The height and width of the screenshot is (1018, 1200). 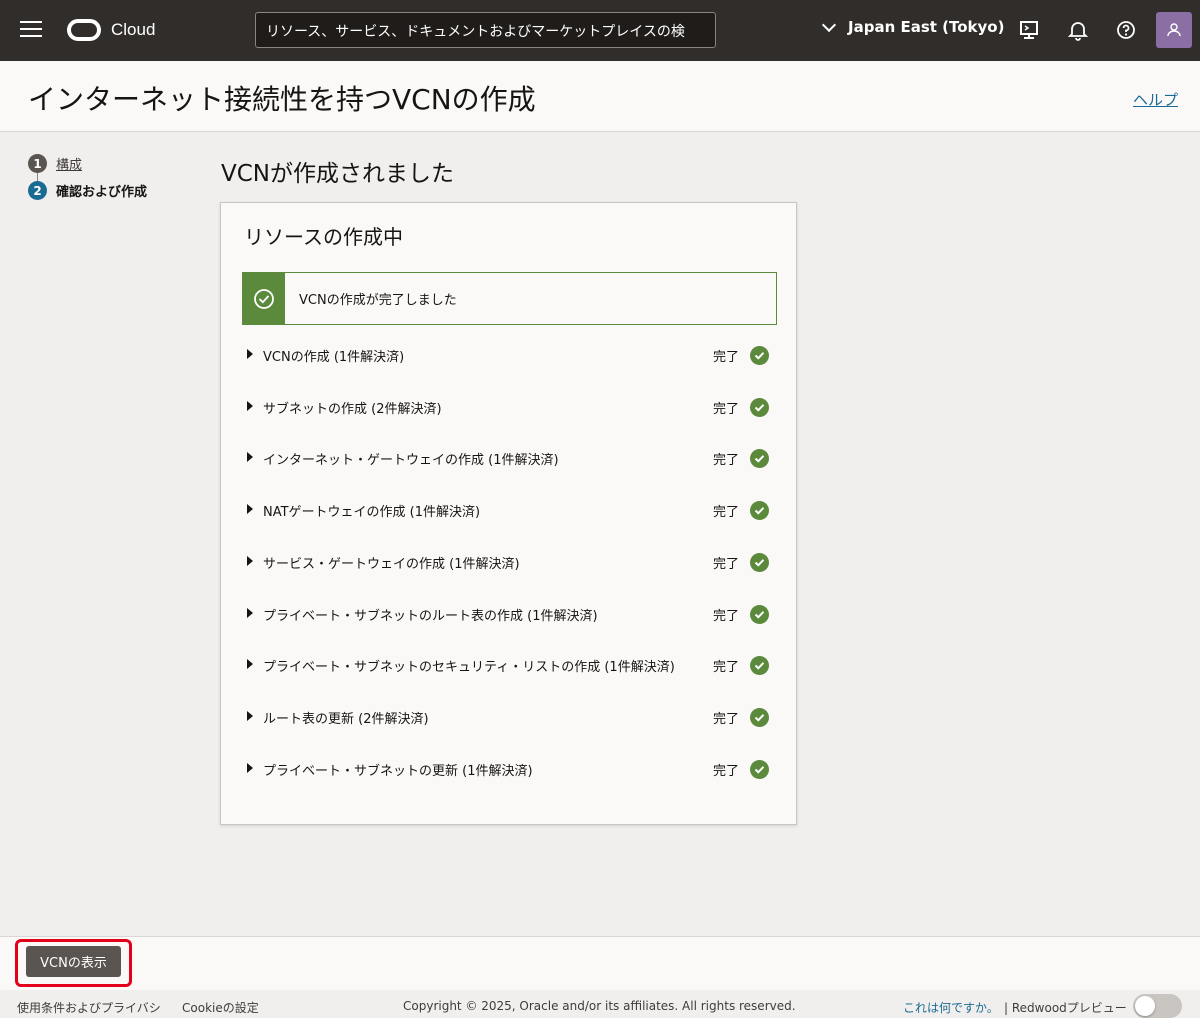 I want to click on success-banner: VCNの作成が完了しました, so click(x=509, y=298).